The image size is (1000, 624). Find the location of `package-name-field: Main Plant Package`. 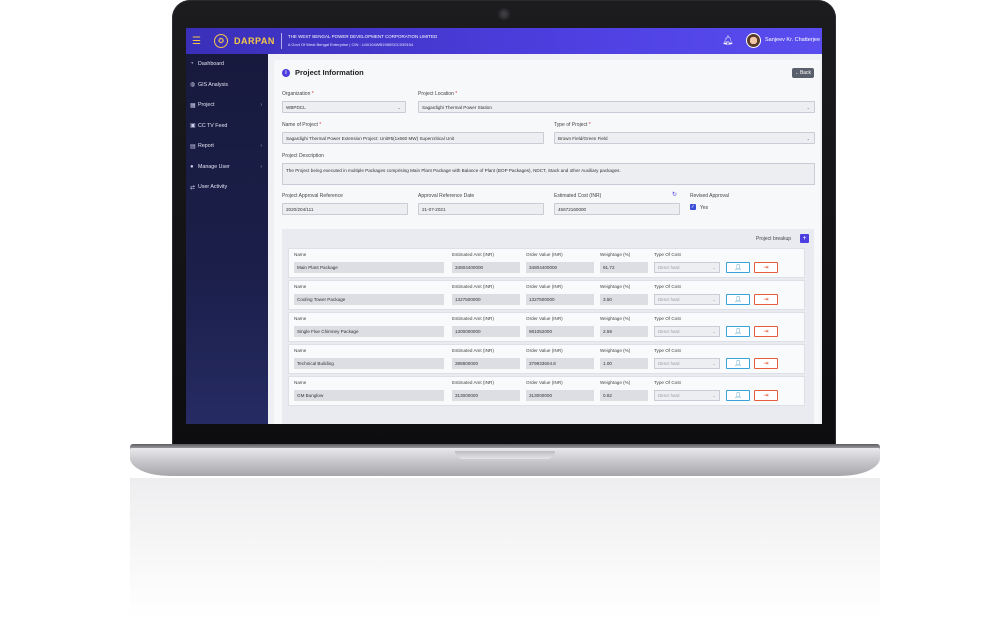

package-name-field: Main Plant Package is located at coordinates (369, 267).